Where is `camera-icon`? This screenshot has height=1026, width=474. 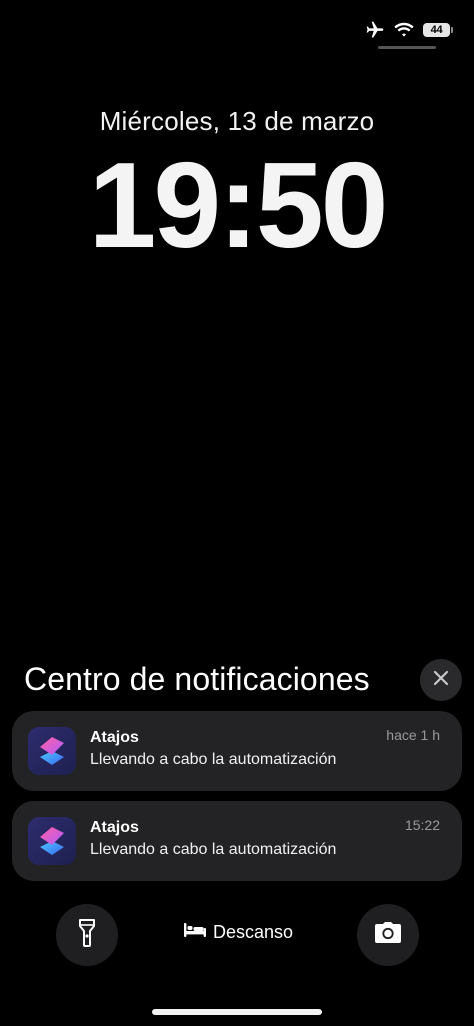
camera-icon is located at coordinates (388, 935).